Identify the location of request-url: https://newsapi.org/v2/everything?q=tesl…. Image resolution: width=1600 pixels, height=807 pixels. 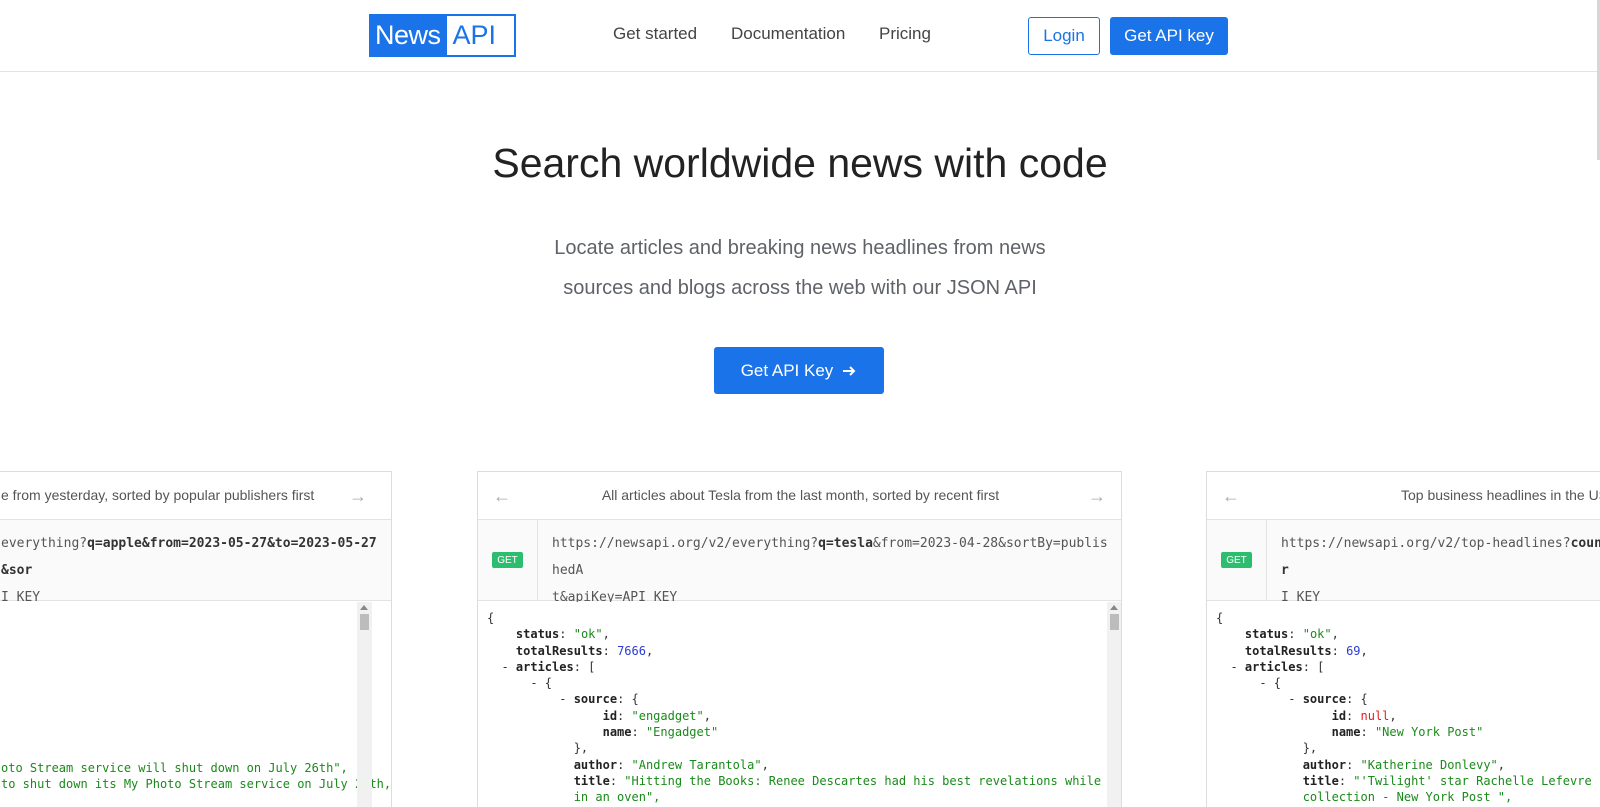
(832, 570).